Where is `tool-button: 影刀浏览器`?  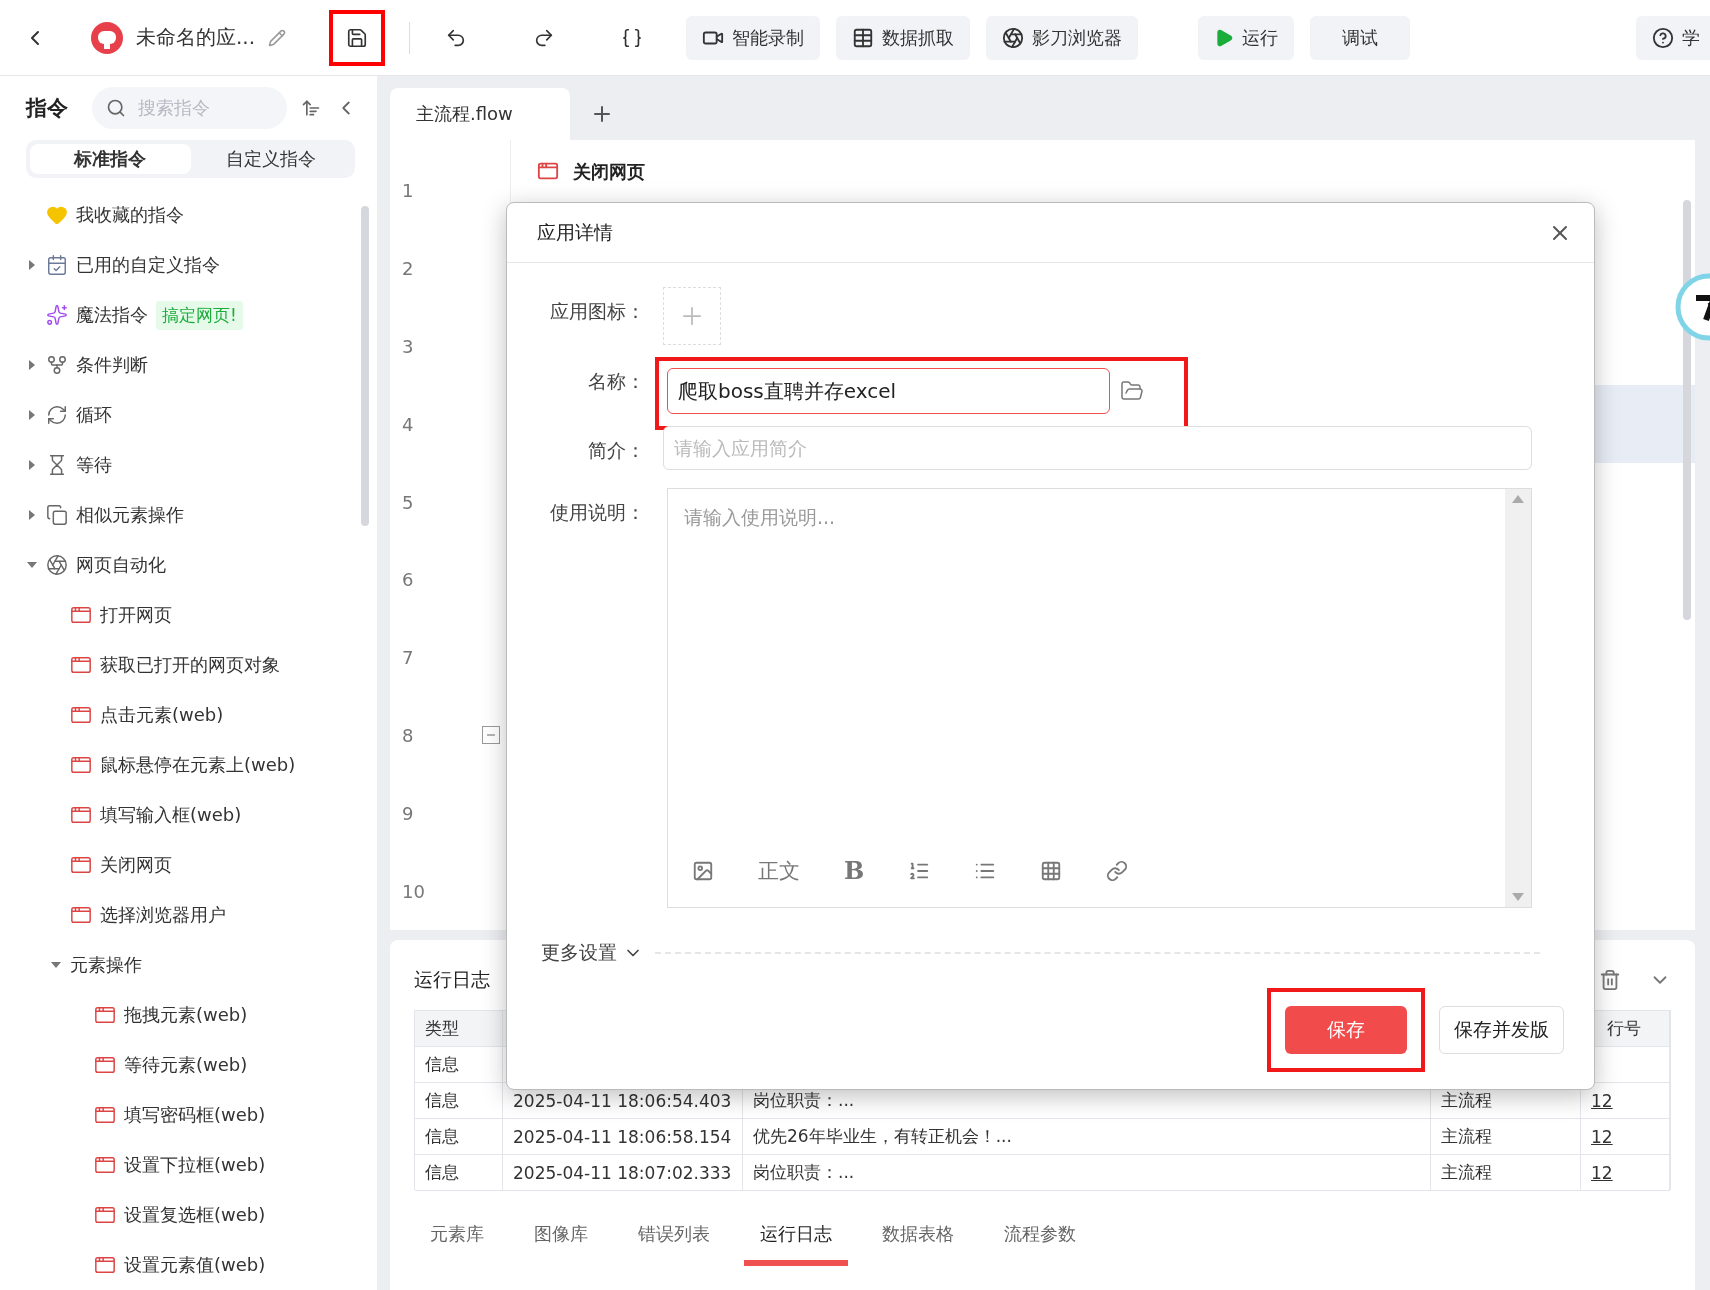 tool-button: 影刀浏览器 is located at coordinates (1062, 37).